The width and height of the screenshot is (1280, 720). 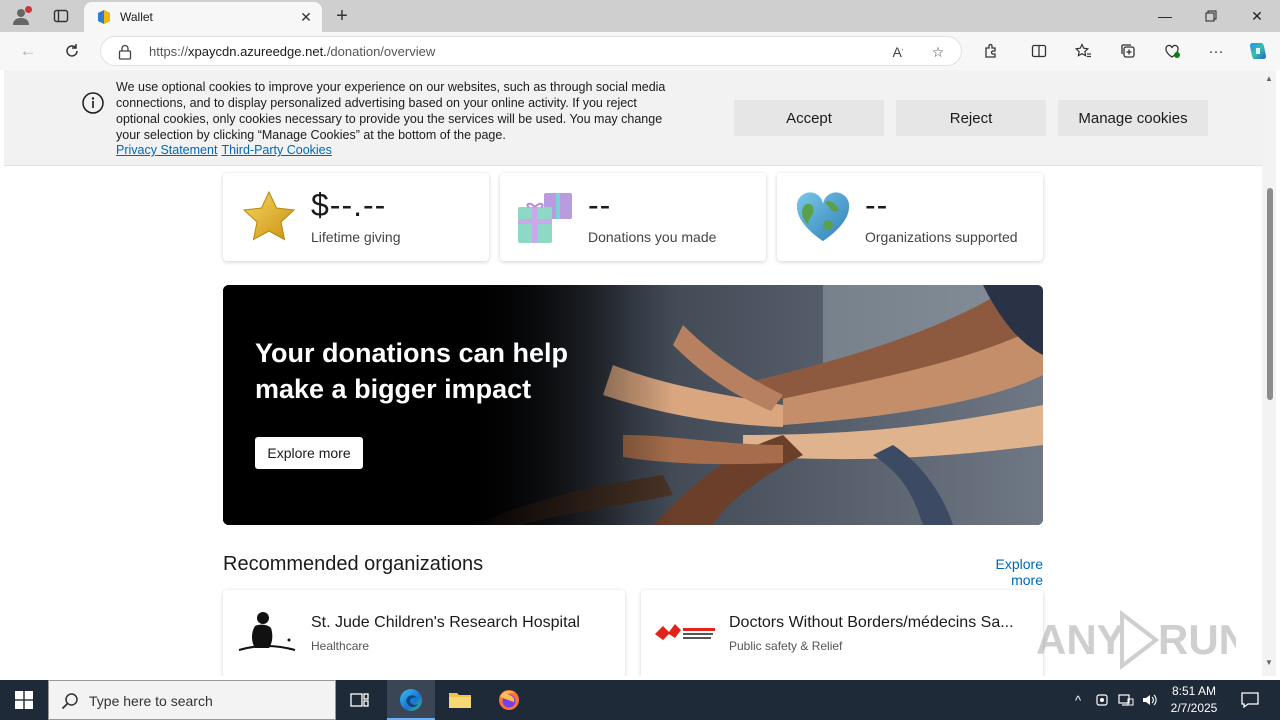 I want to click on scroll-up-arrow-icon: ▲, so click(x=1269, y=79).